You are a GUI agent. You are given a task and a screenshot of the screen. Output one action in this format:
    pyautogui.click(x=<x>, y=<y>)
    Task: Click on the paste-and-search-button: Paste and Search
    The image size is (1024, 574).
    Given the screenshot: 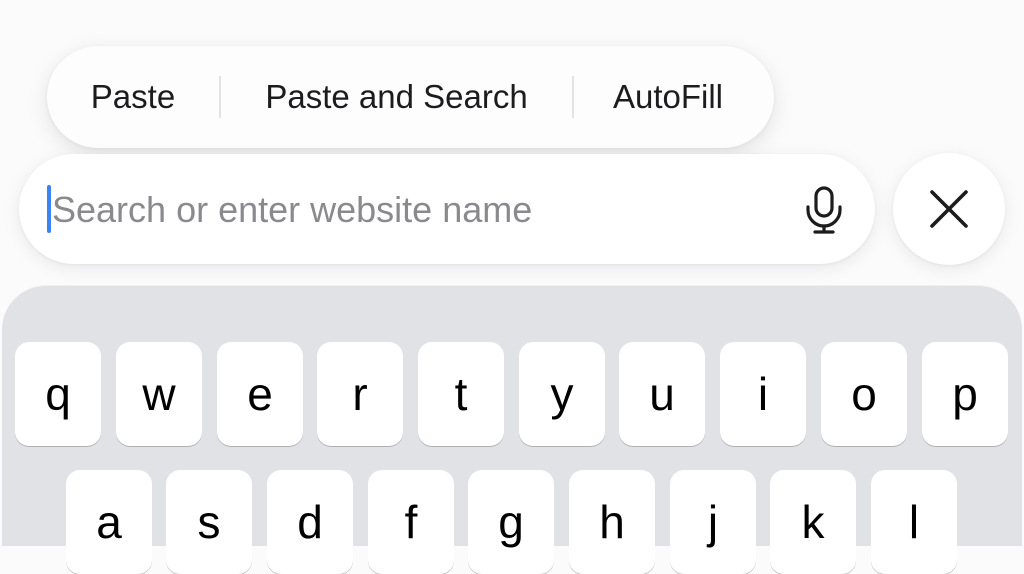 What is the action you would take?
    pyautogui.click(x=396, y=97)
    